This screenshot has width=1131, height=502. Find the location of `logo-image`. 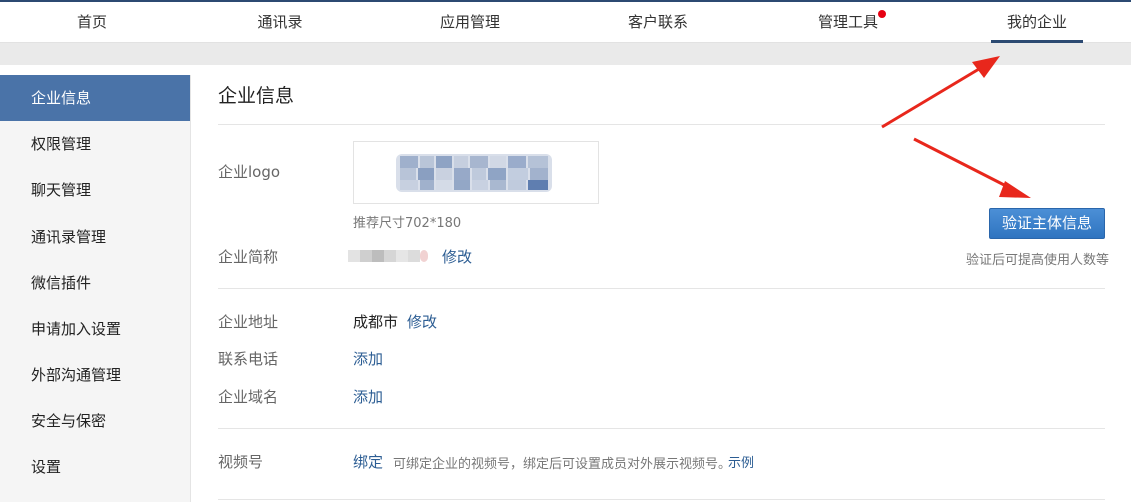

logo-image is located at coordinates (474, 173).